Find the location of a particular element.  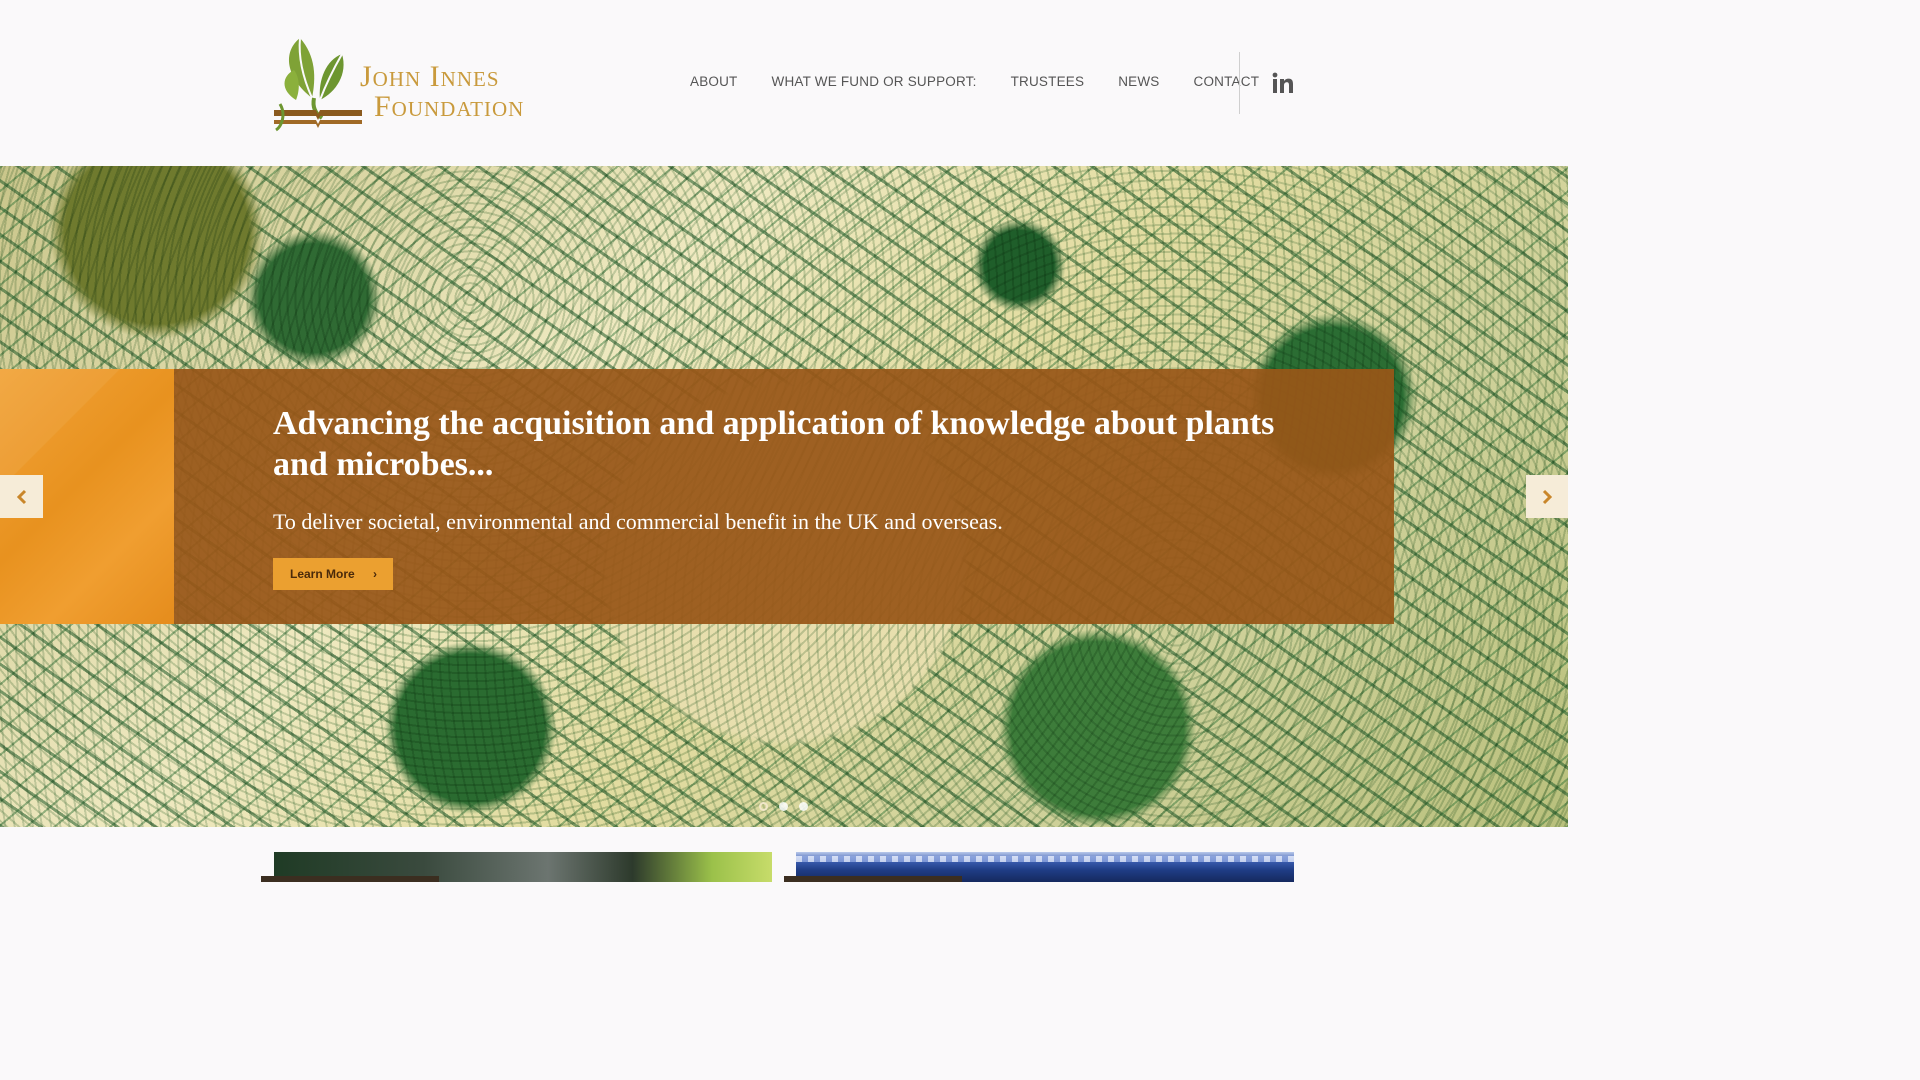

carousel-next-button is located at coordinates (1547, 496).